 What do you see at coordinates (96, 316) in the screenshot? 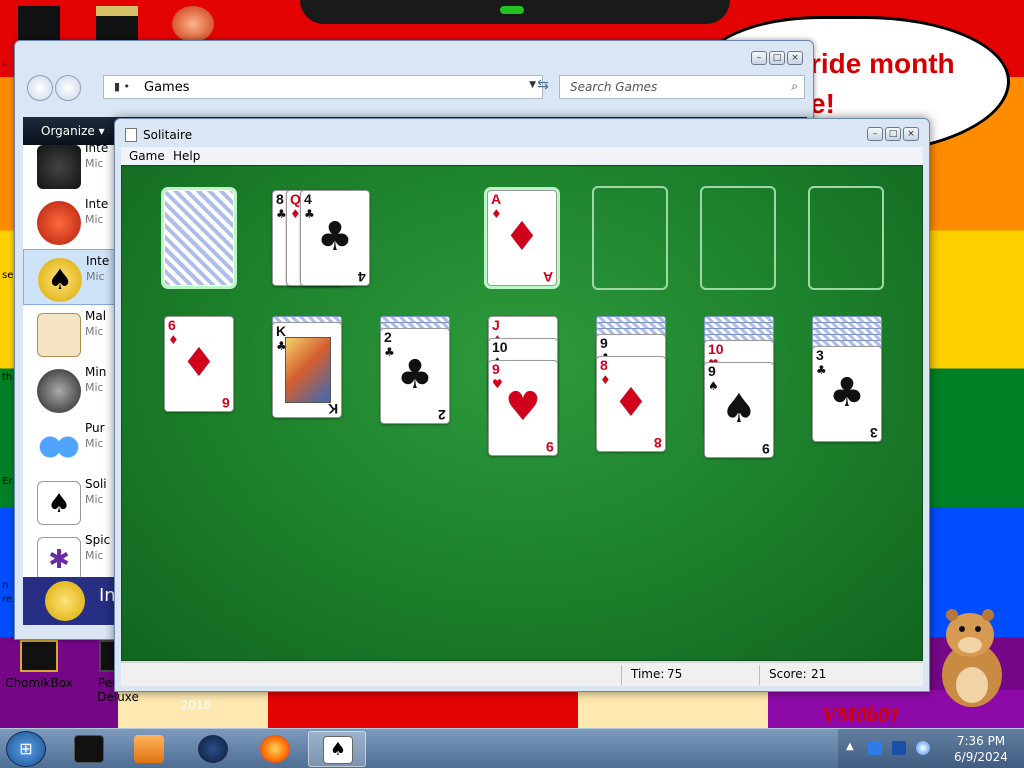
I see `game-name: Mal` at bounding box center [96, 316].